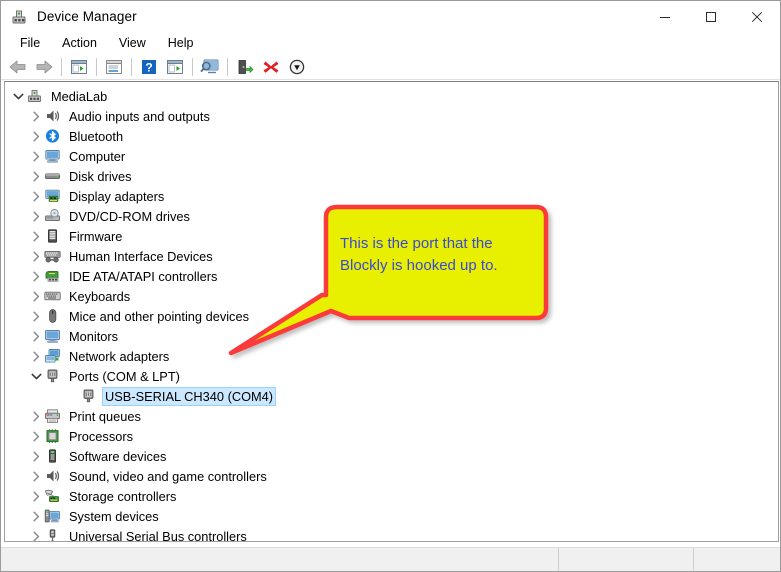 This screenshot has height=572, width=781. I want to click on monitor-icon, so click(52, 336).